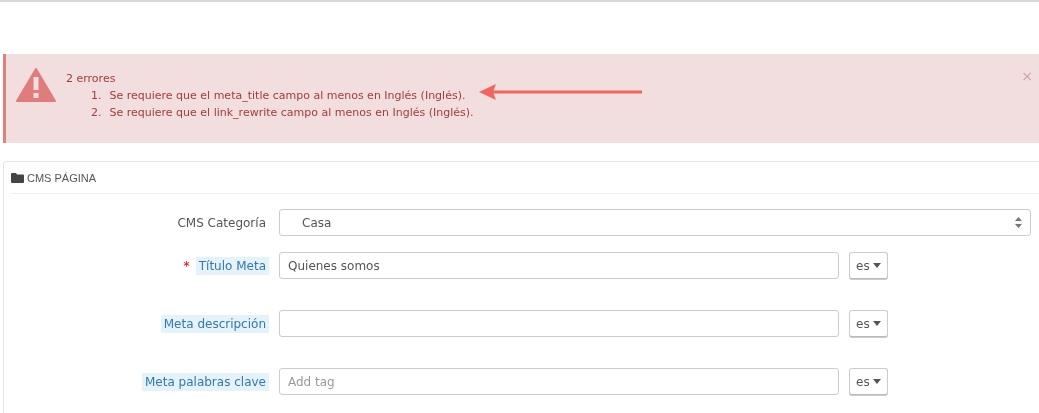  I want to click on field-label: CMS Categoría, so click(221, 223).